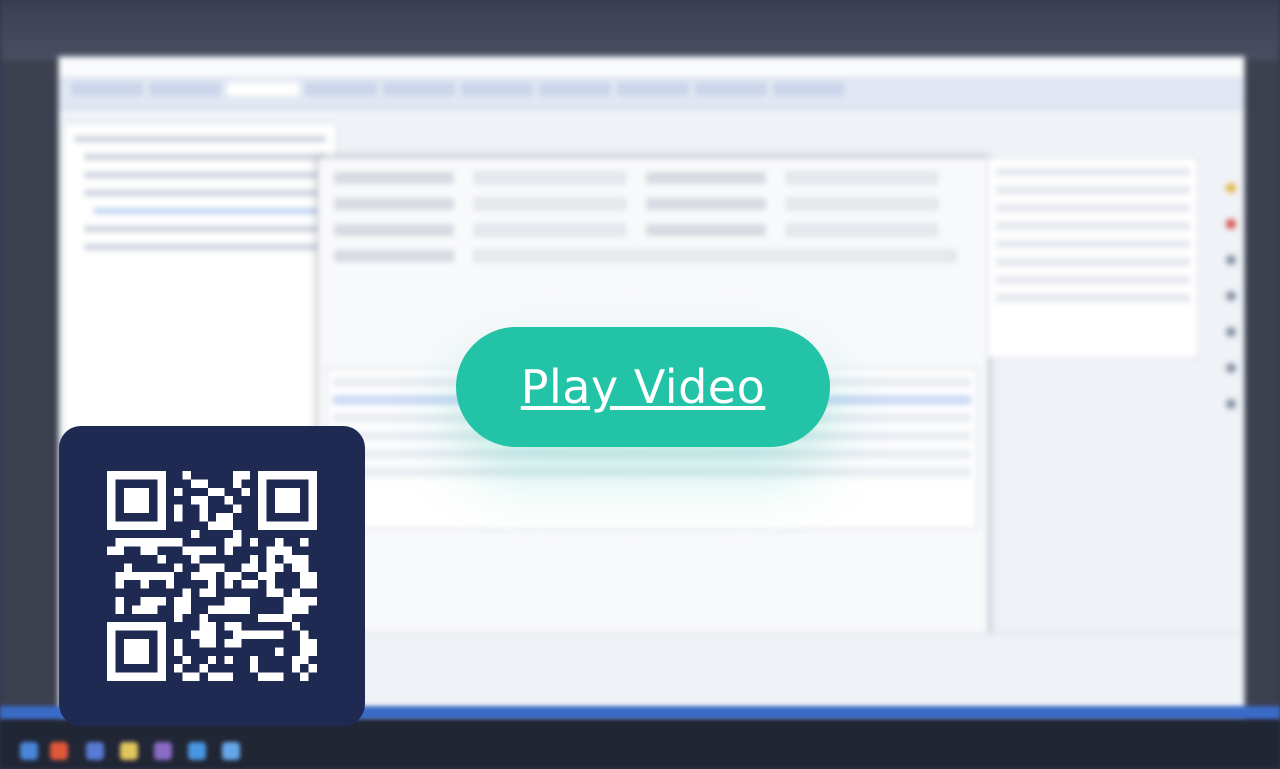 The image size is (1280, 769). I want to click on qr-code-card, so click(212, 576).